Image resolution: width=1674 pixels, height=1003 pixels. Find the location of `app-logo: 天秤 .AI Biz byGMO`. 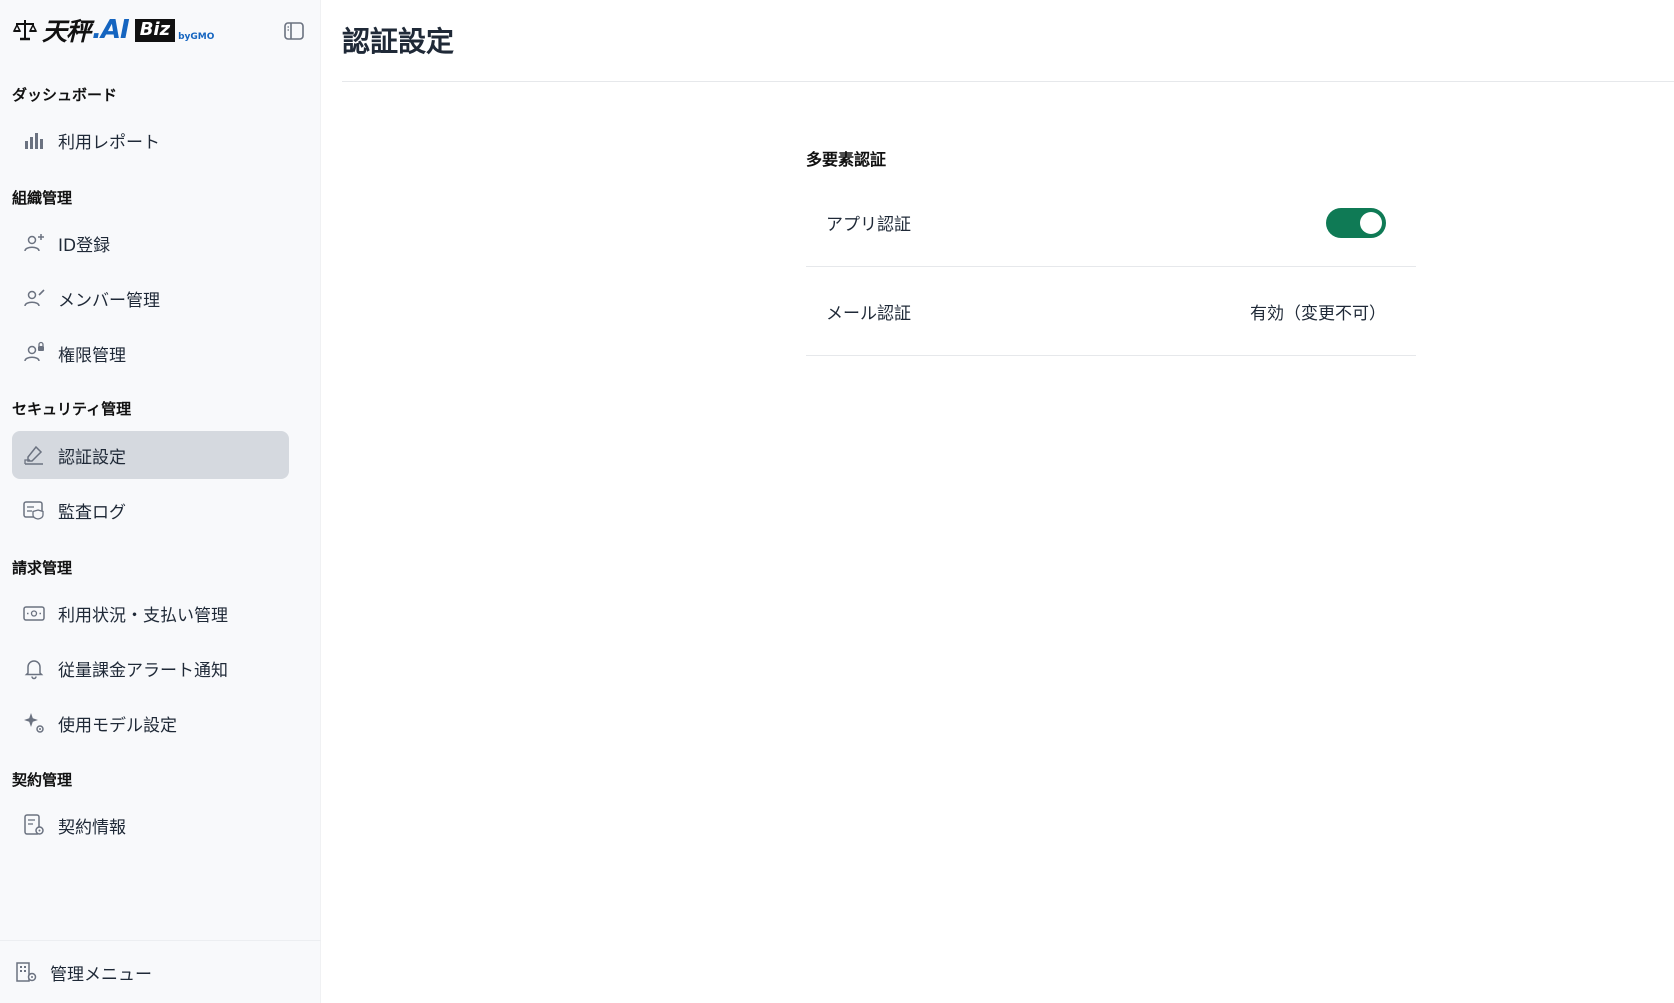

app-logo: 天秤 .AI Biz byGMO is located at coordinates (113, 30).